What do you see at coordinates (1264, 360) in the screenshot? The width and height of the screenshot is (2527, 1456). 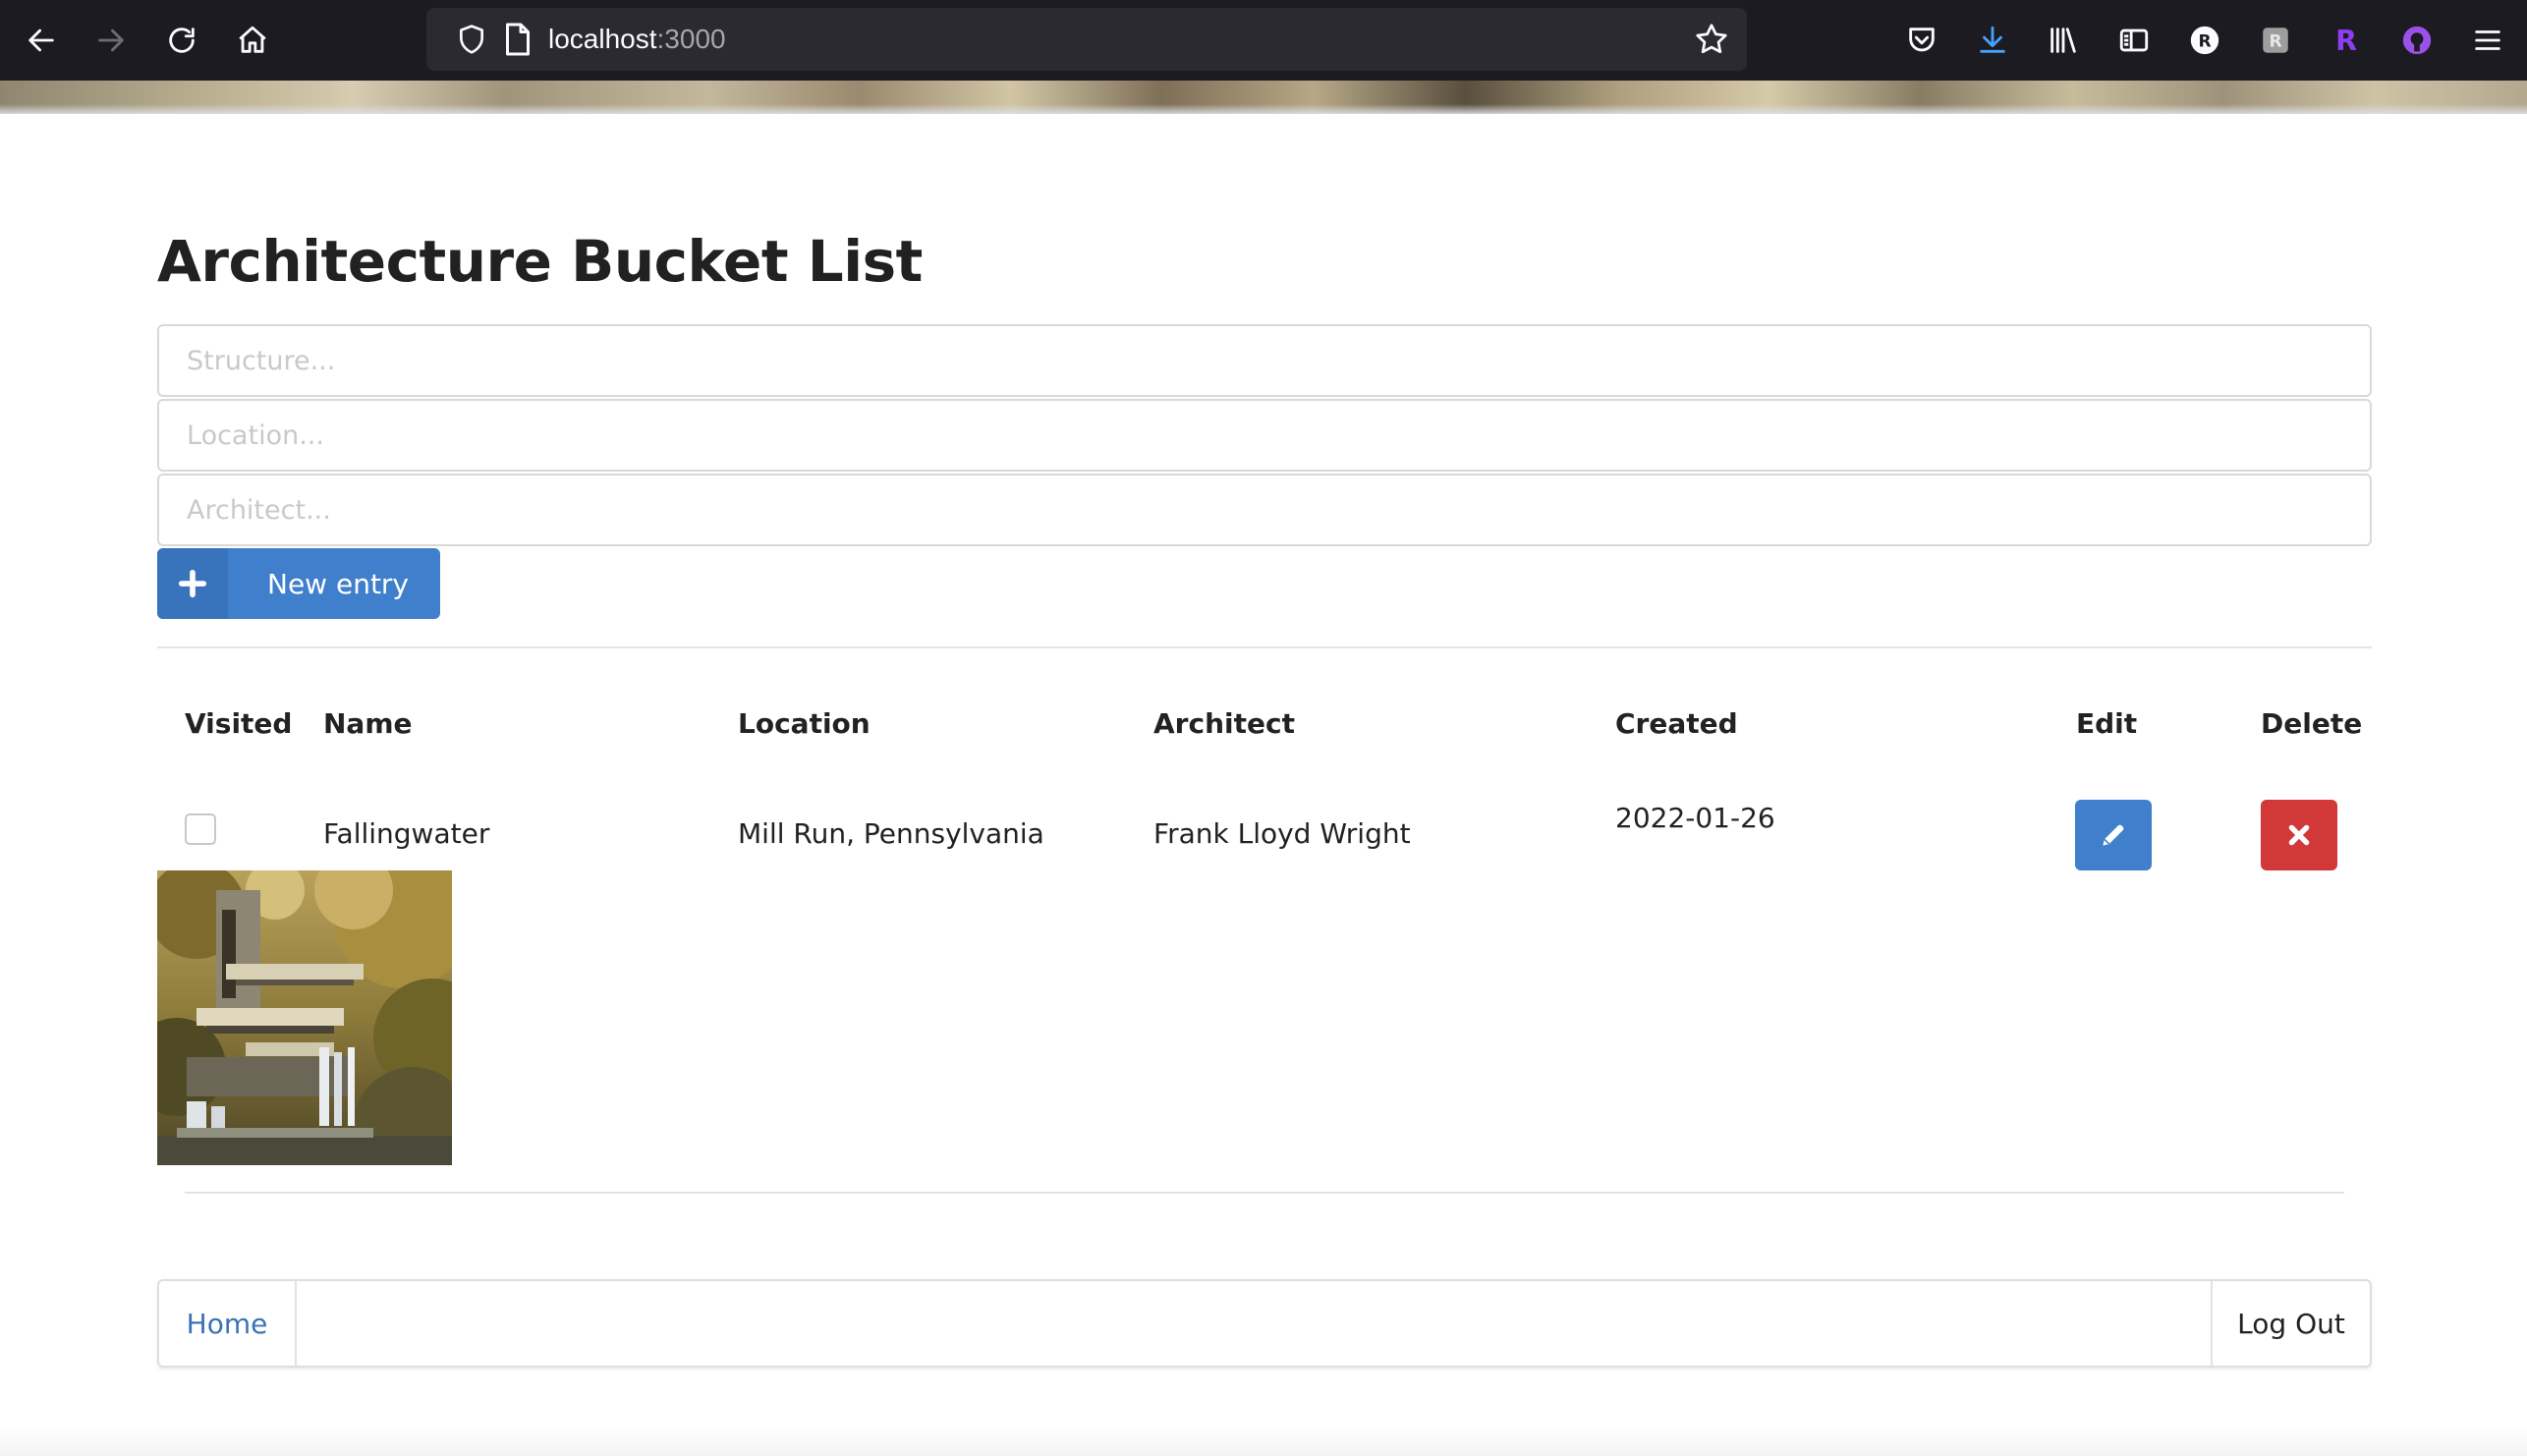 I see `structure-input` at bounding box center [1264, 360].